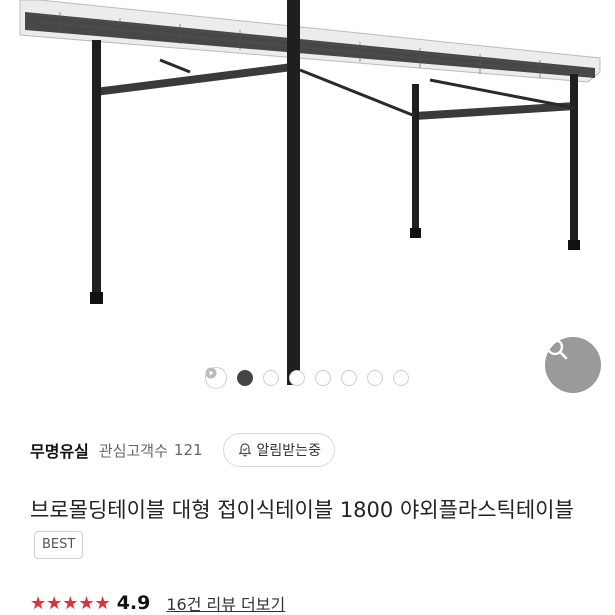 Image resolution: width=615 pixels, height=615 pixels. Describe the element at coordinates (302, 510) in the screenshot. I see `product-title-text: 브로몰딩테이블 대형 접이식테이블 1800 야외플라스틱테이블` at that location.